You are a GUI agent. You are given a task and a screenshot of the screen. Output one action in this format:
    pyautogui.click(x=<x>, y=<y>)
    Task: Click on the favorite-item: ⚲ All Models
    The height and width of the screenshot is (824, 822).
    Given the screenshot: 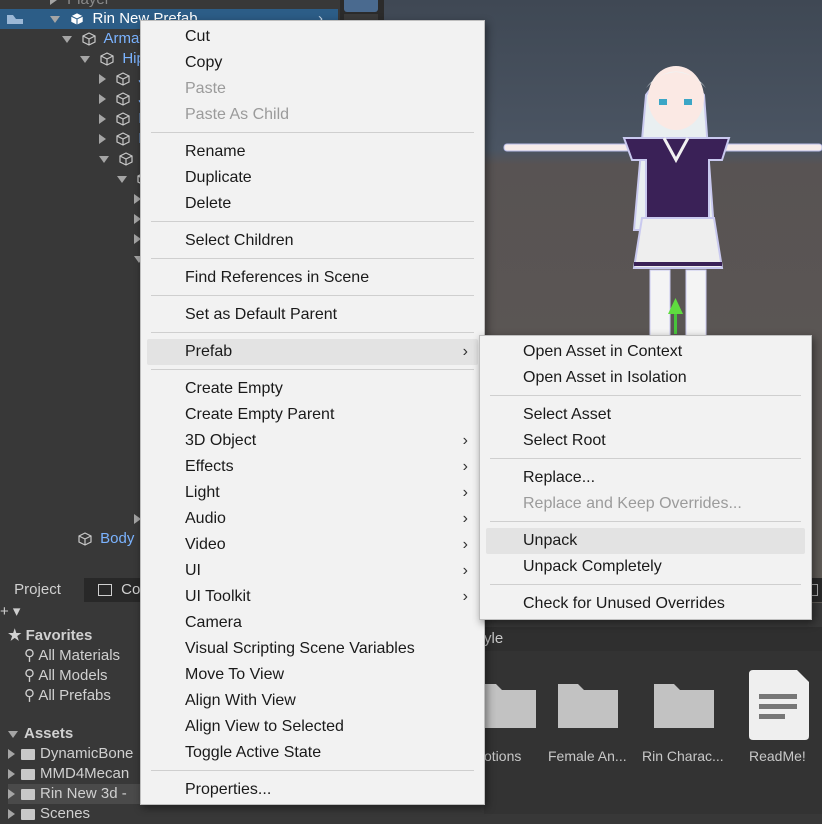 What is the action you would take?
    pyautogui.click(x=66, y=676)
    